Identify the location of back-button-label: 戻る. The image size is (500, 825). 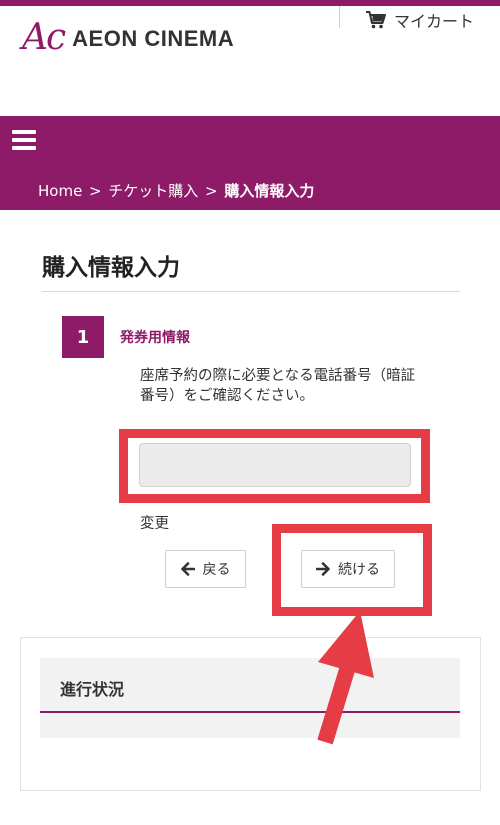
(216, 570).